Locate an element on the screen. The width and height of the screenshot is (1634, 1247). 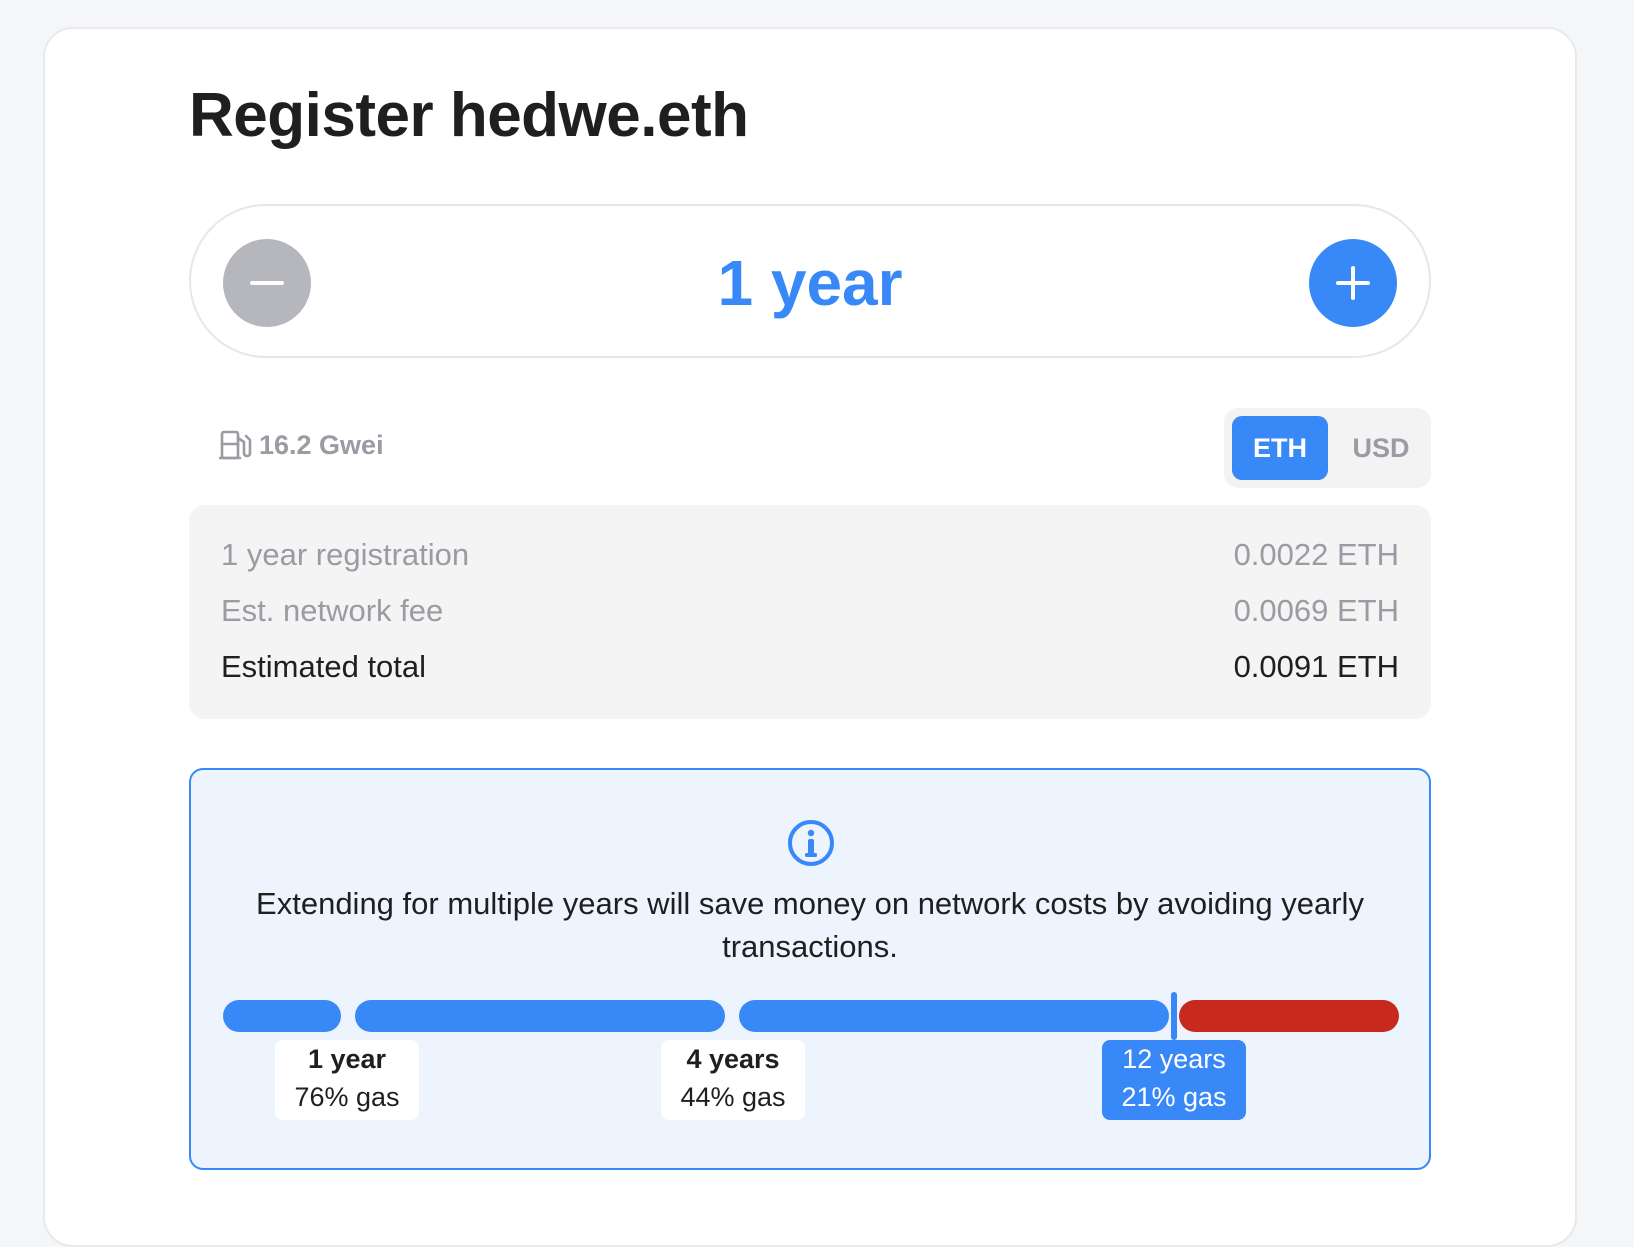
fee-row-registration: 1 year registration 0.0022 ETH is located at coordinates (810, 555).